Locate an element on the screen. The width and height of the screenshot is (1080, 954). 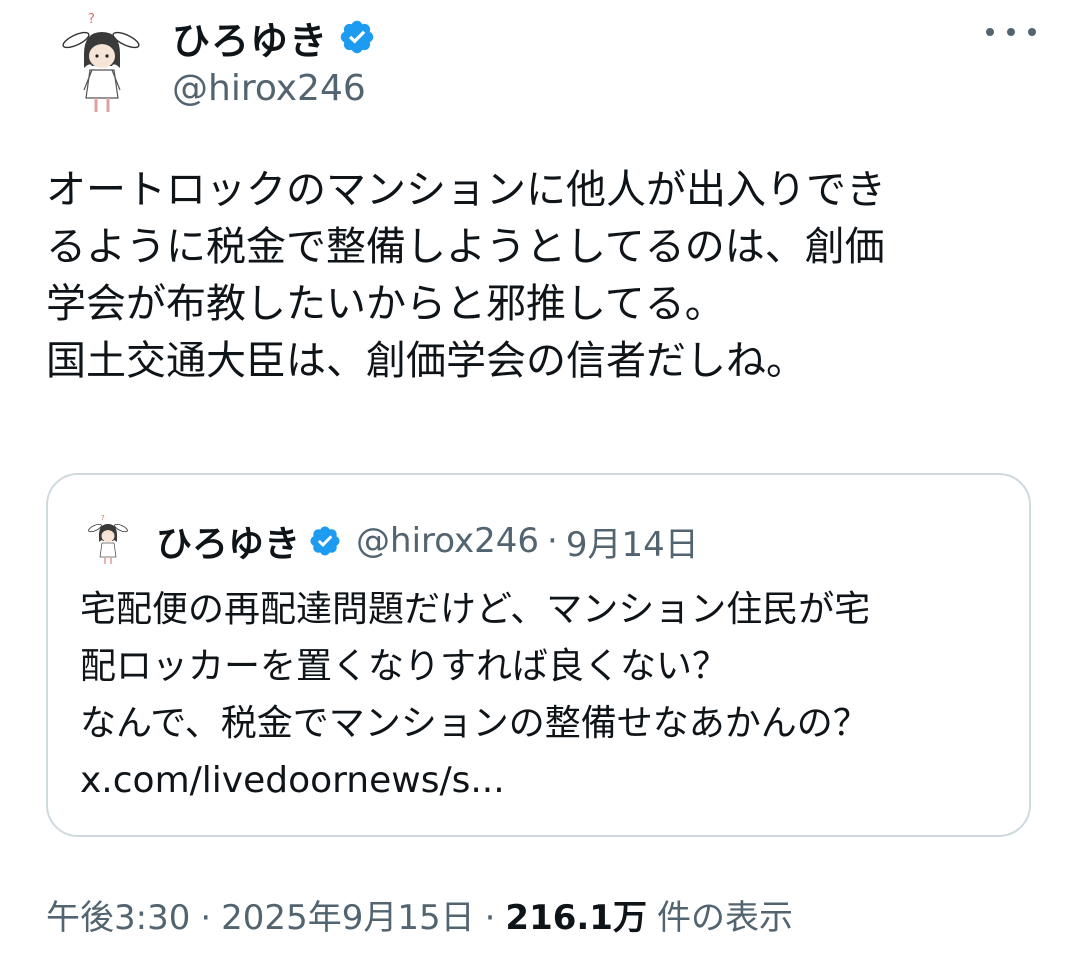
tweet-meta: 午後3:30 · 2025年9月15日 · 216.1万 件の表示 is located at coordinates (419, 914).